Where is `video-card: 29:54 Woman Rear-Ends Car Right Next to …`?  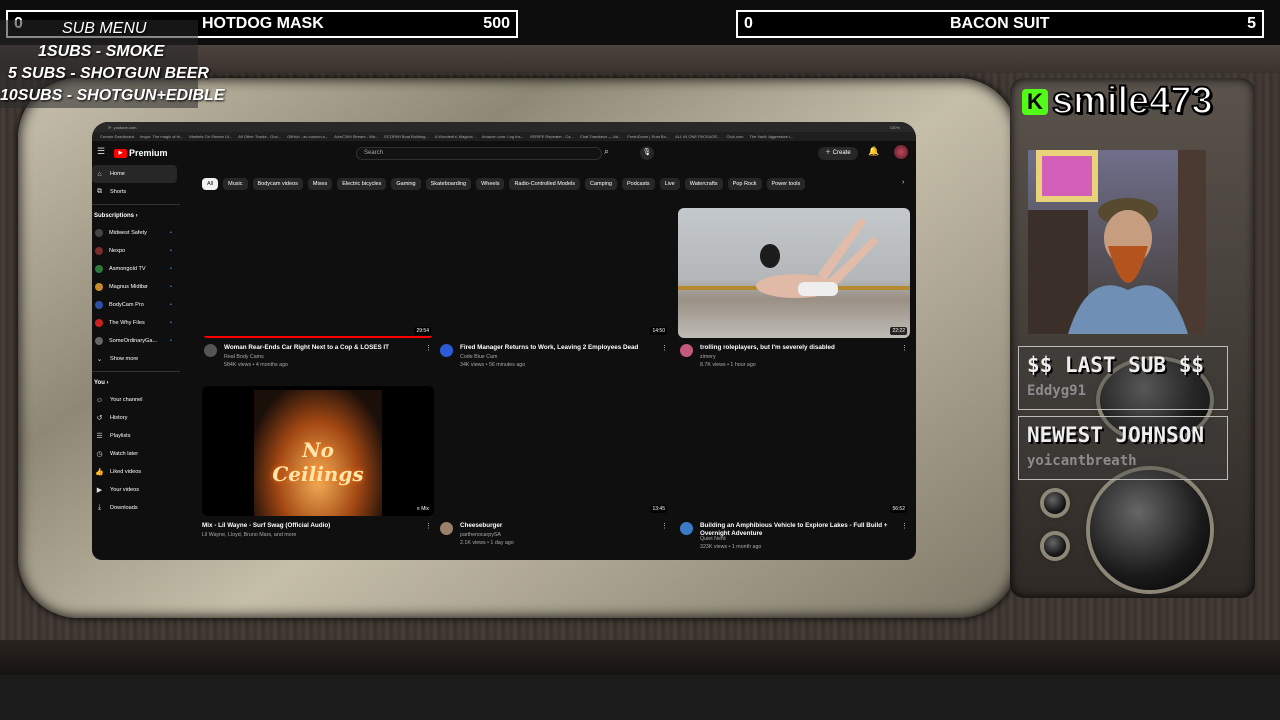 video-card: 29:54 Woman Rear-Ends Car Right Next to … is located at coordinates (318, 288).